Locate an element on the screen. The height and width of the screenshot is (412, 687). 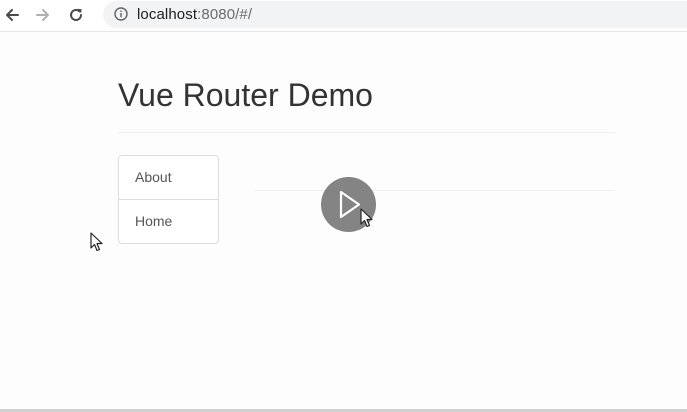
forward-button is located at coordinates (43, 15).